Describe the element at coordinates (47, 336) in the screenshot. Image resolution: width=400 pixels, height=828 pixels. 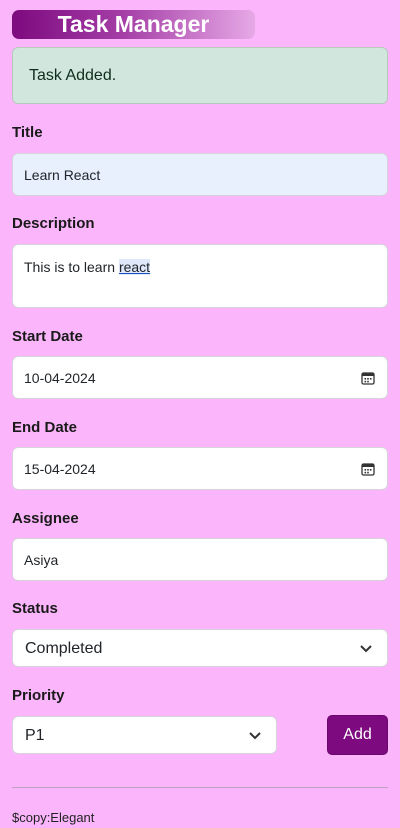
I see `start-date-label: Start Date` at that location.